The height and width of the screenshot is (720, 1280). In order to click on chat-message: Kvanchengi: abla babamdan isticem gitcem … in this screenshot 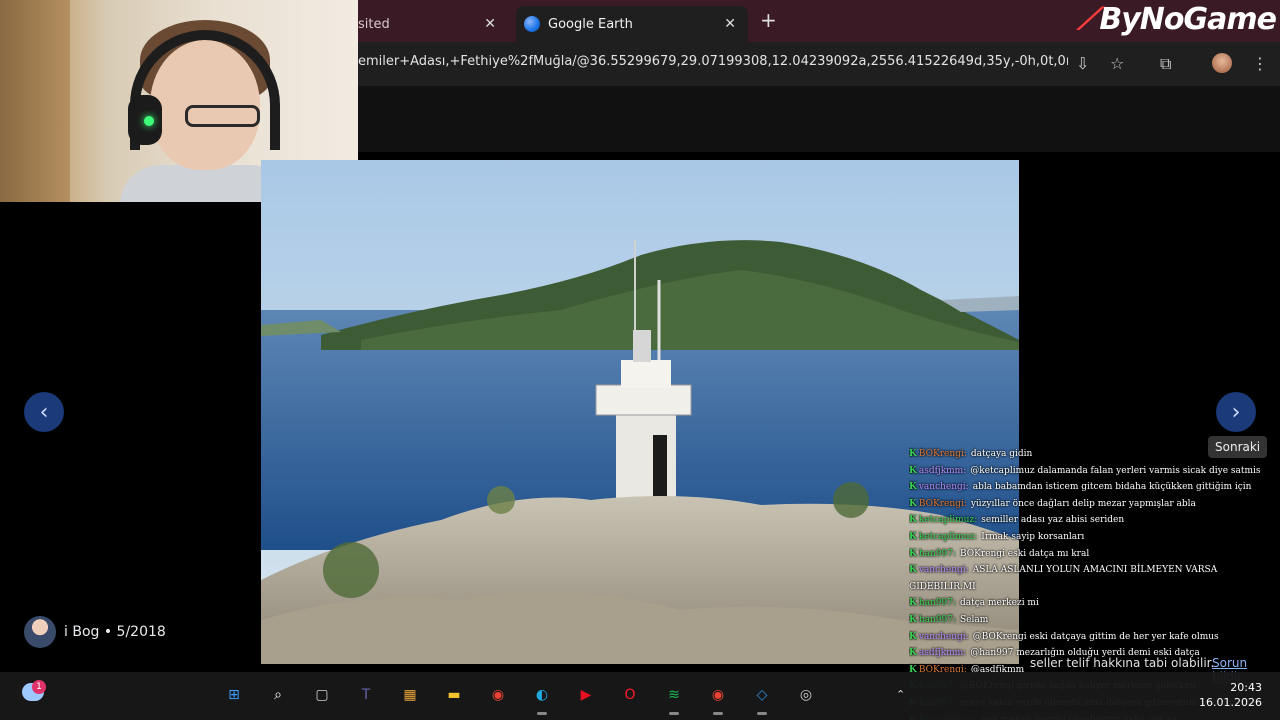, I will do `click(1094, 487)`.